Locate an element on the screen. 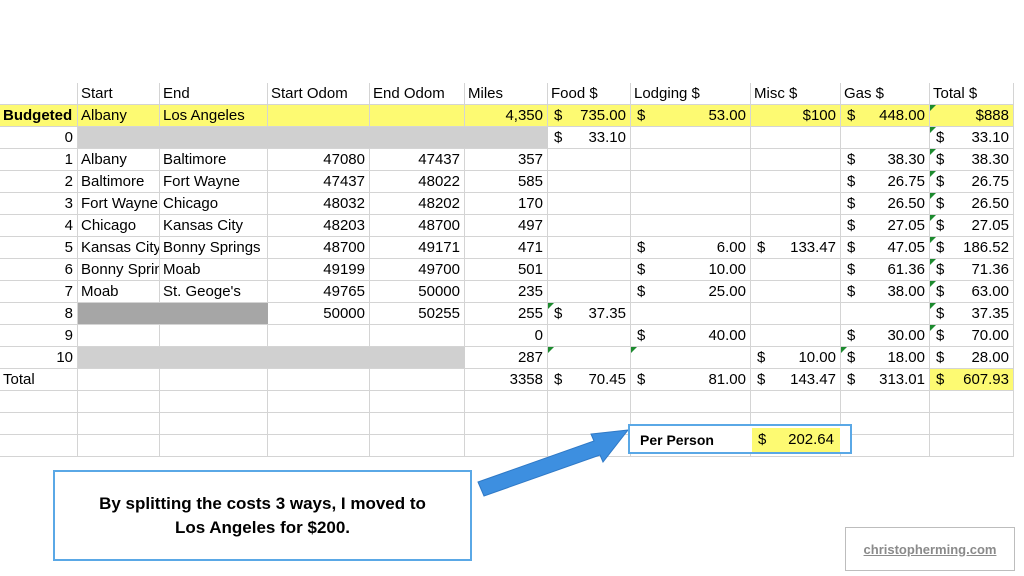  per-person-currency: $ is located at coordinates (762, 439).